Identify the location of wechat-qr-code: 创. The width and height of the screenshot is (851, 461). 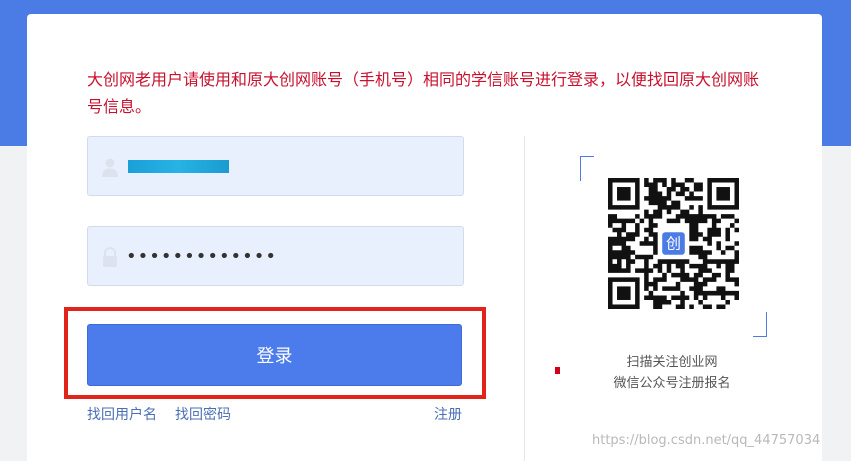
(673, 243).